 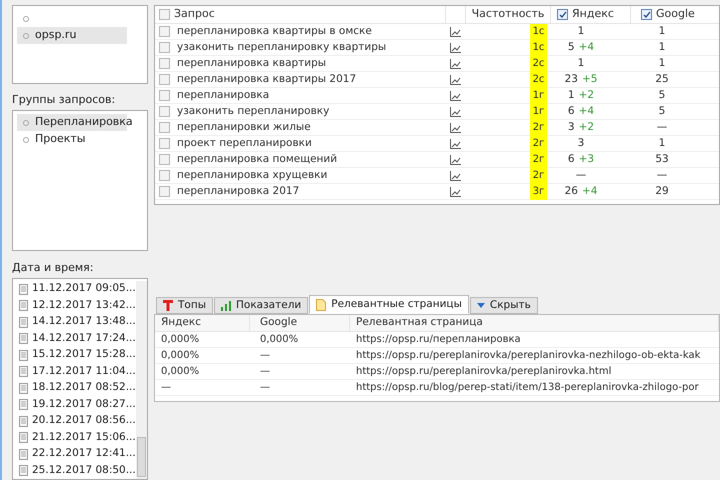 What do you see at coordinates (238, 191) in the screenshot?
I see `query-text: перепланировка 2017` at bounding box center [238, 191].